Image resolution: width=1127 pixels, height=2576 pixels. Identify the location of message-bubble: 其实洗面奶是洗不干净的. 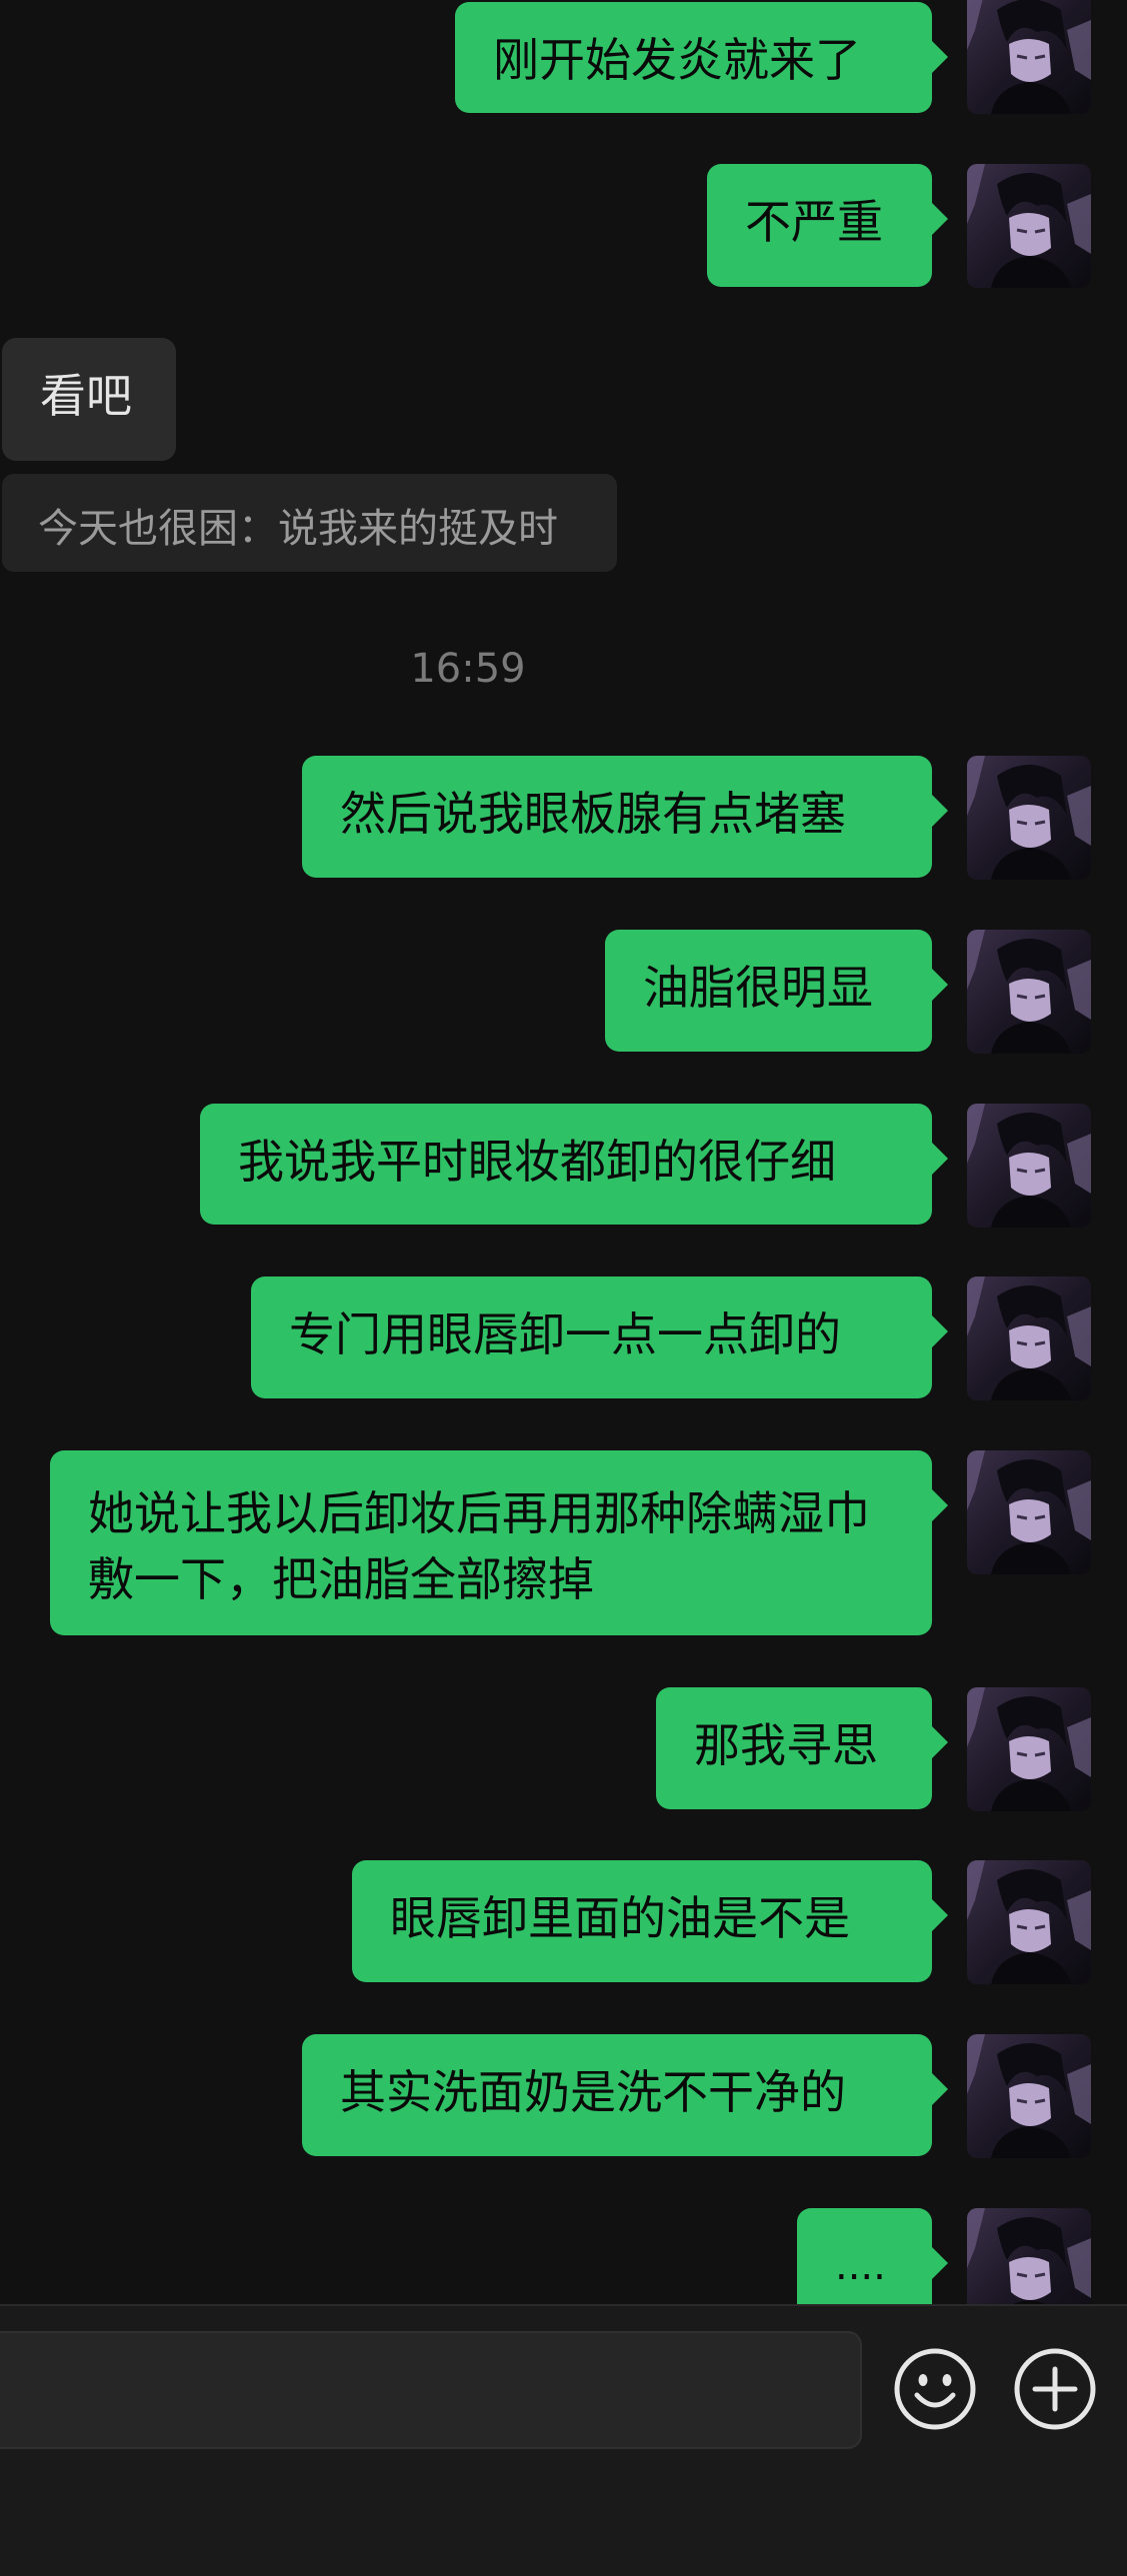
(625, 2095).